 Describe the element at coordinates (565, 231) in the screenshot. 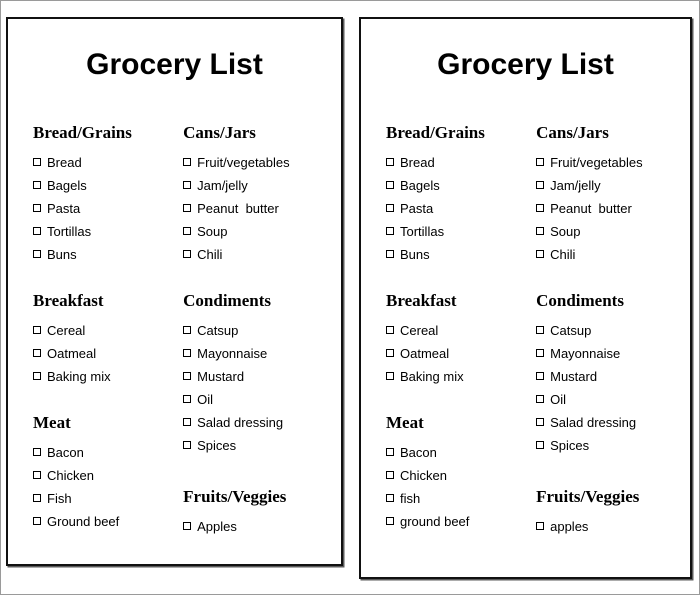

I see `list-item-label: Soup` at that location.